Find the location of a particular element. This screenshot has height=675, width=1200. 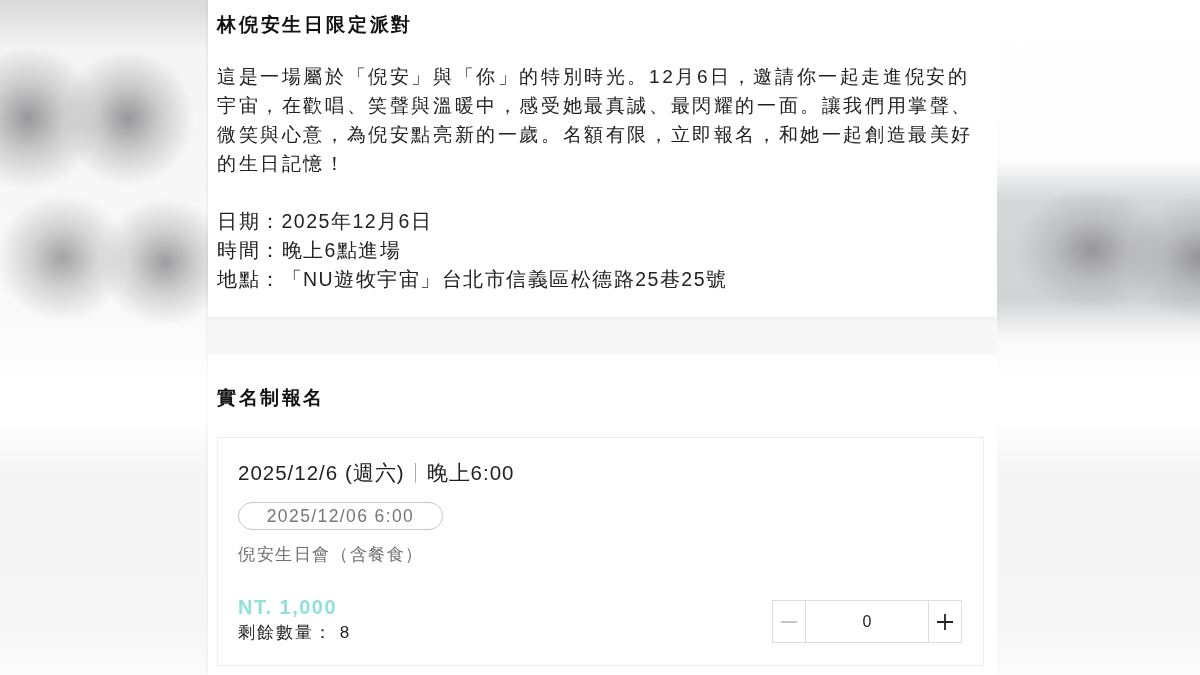

increase-button is located at coordinates (945, 621).